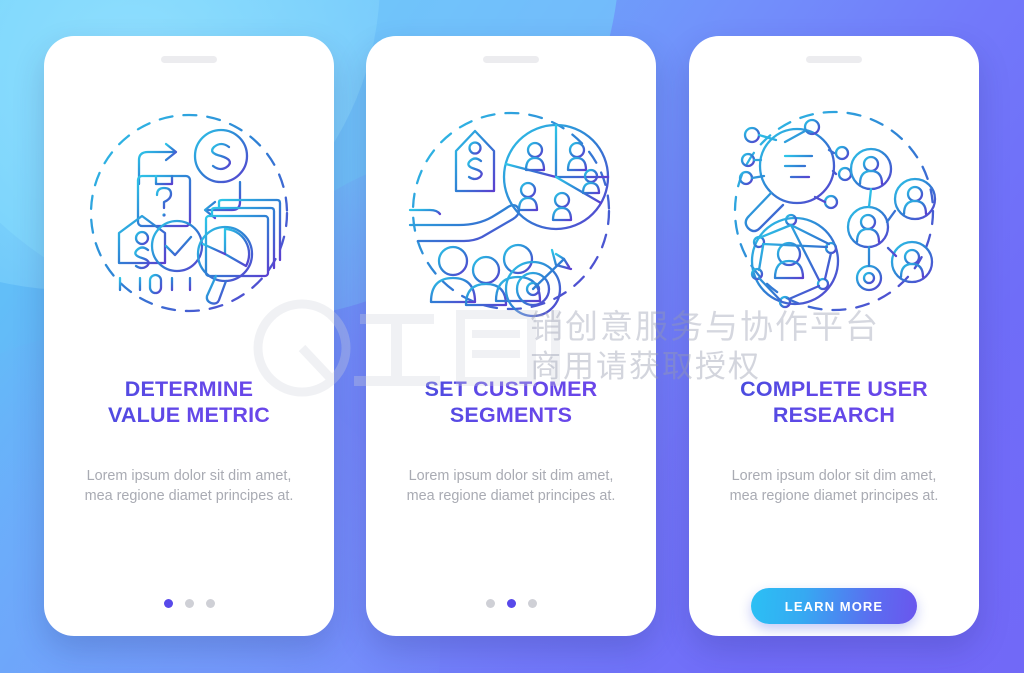 This screenshot has height=673, width=1024. What do you see at coordinates (834, 389) in the screenshot?
I see `page-title-line-1: COMPLETE USER` at bounding box center [834, 389].